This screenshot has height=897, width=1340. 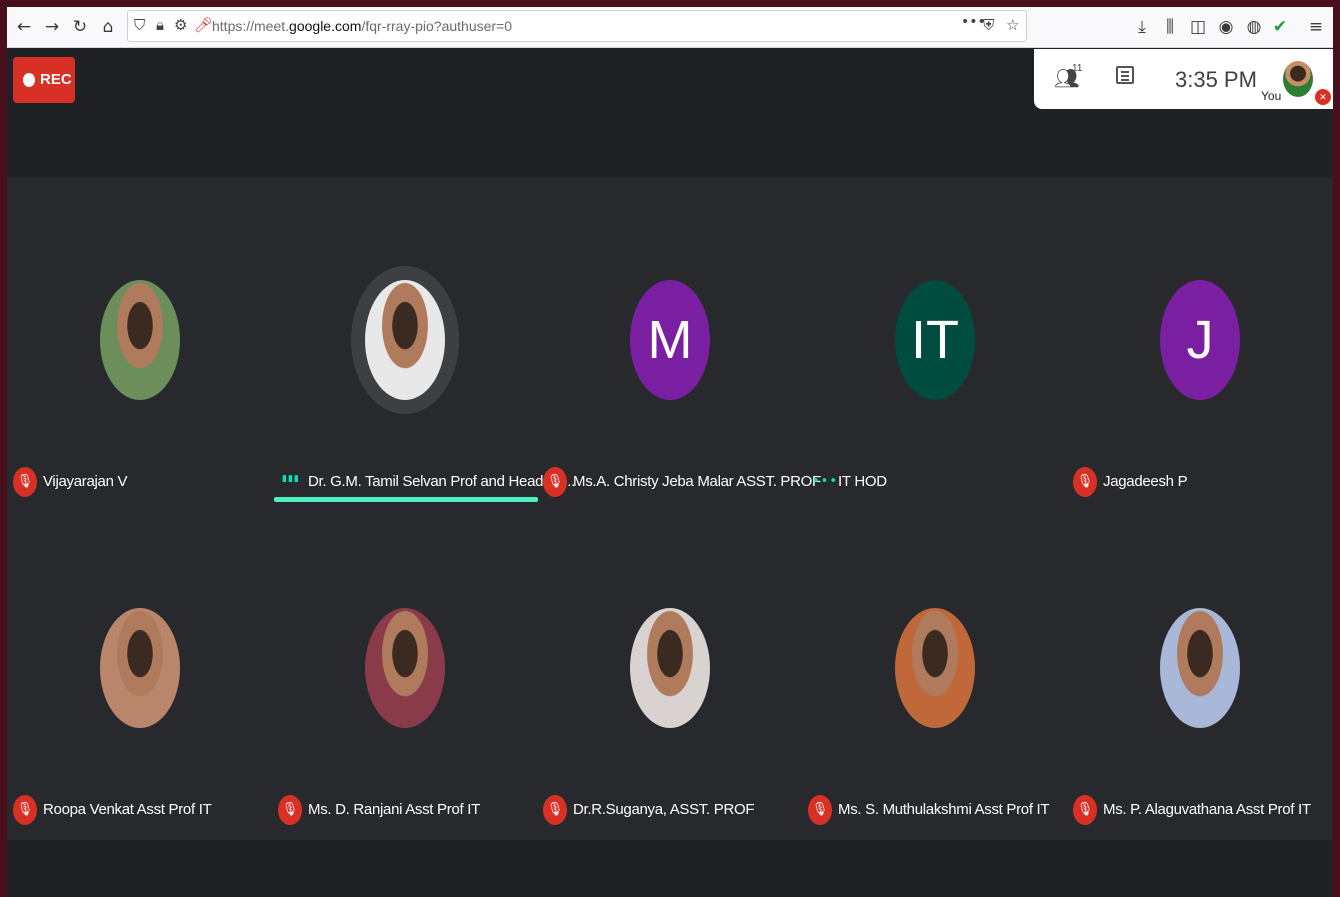 I want to click on participant-name-row: 🎙︎ Ms. S. Muthulakshmi Asst Prof IT, so click(x=934, y=809).